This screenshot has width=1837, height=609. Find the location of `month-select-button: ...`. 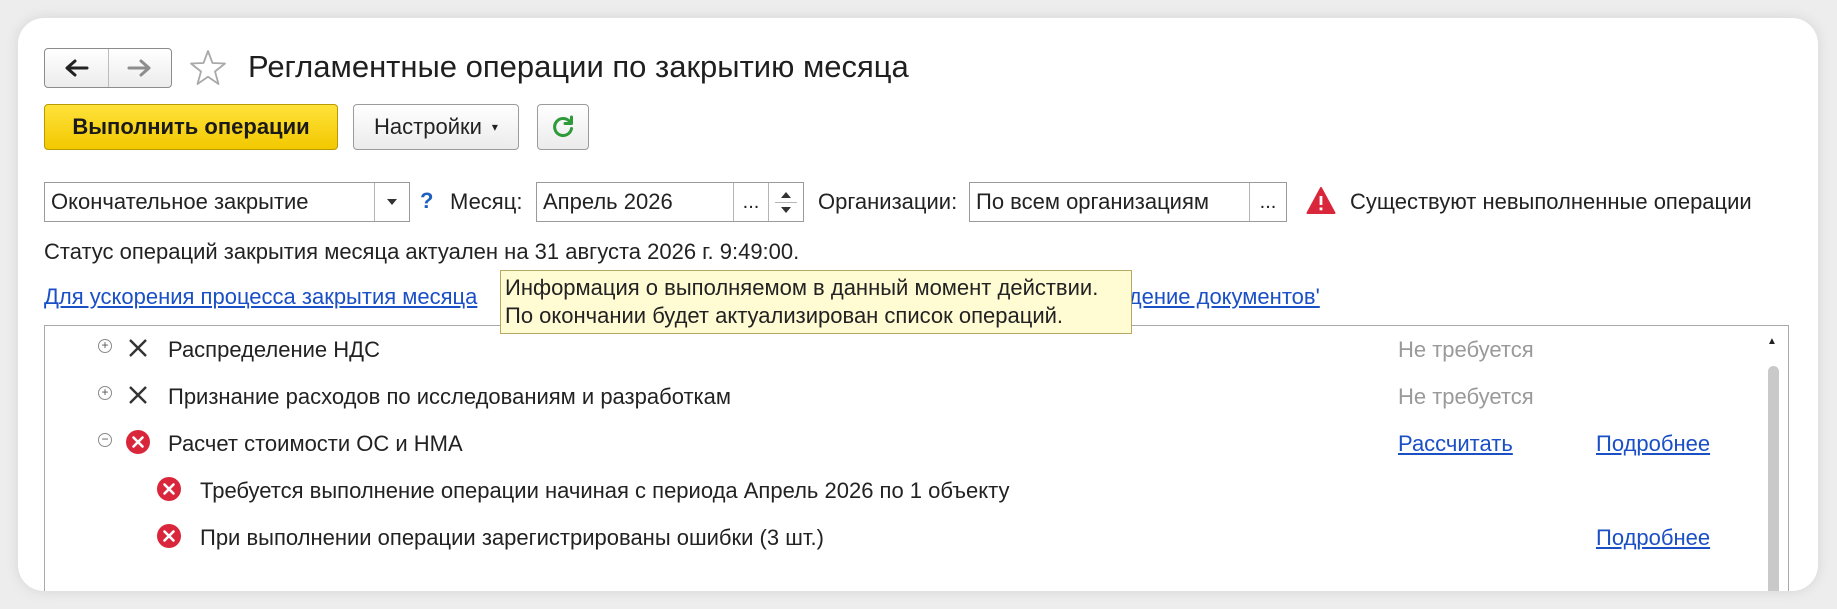

month-select-button: ... is located at coordinates (750, 202).